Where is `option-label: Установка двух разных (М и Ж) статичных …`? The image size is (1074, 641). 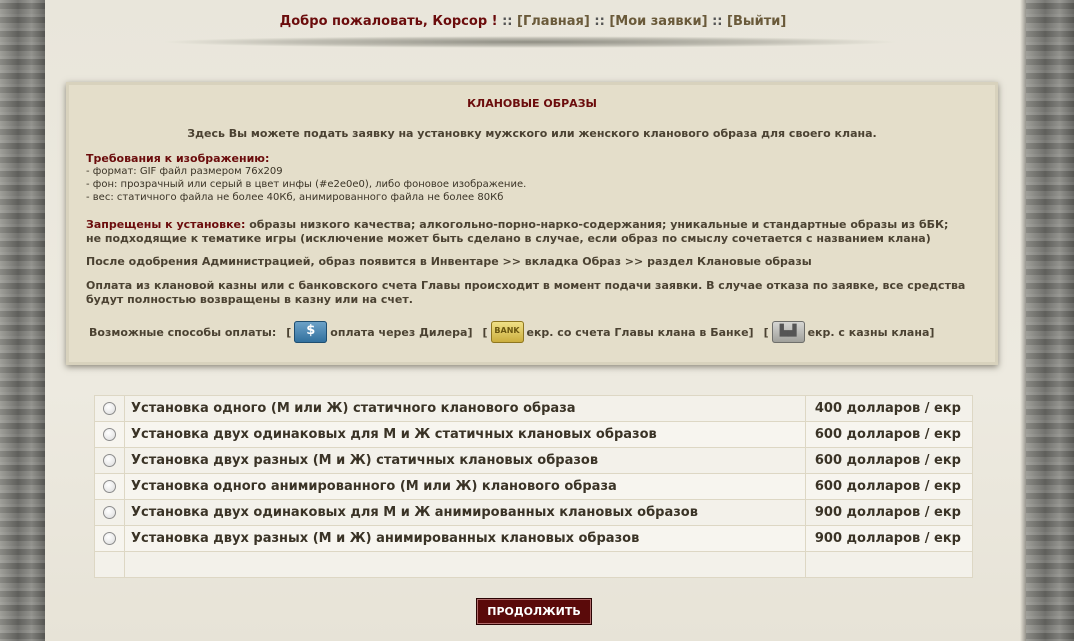 option-label: Установка двух разных (М и Ж) статичных … is located at coordinates (465, 460).